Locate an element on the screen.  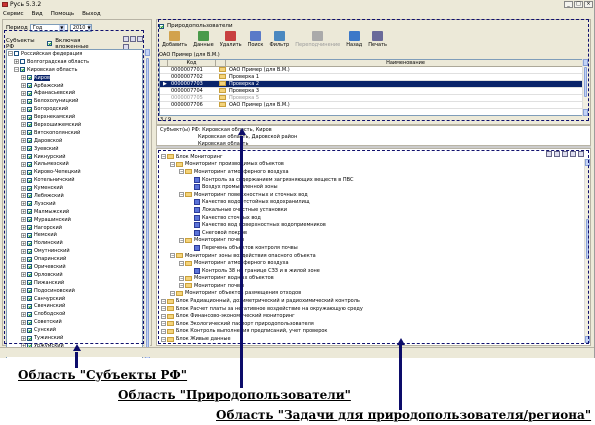
tree-district: + Санчурский is located at coordinates (74, 299).